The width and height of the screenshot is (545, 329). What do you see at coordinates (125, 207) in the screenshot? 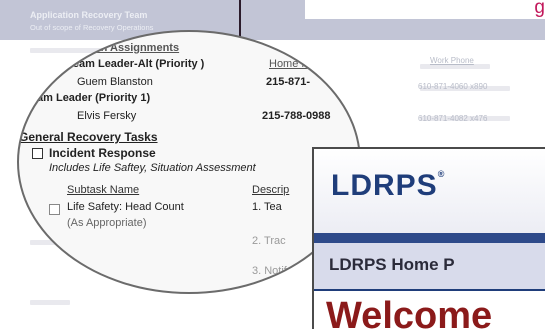
I see `subtask-life-safety: Life Safety: Head Count` at bounding box center [125, 207].